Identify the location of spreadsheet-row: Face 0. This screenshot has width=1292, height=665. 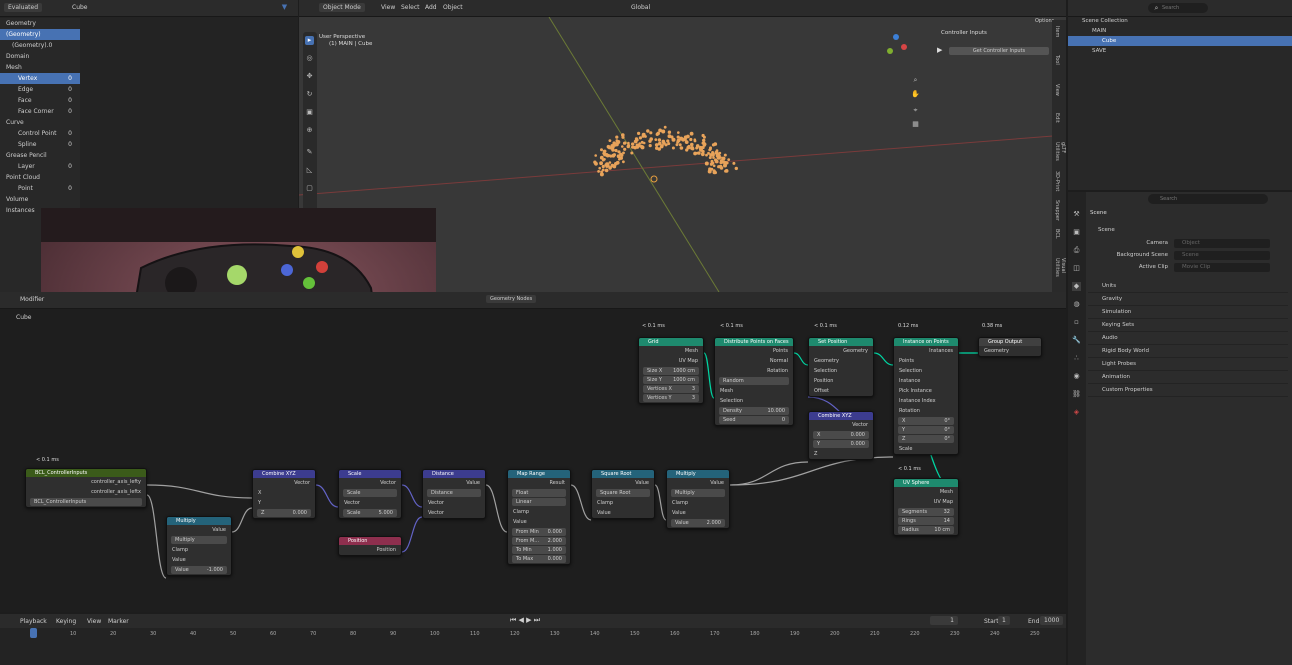
(40, 100).